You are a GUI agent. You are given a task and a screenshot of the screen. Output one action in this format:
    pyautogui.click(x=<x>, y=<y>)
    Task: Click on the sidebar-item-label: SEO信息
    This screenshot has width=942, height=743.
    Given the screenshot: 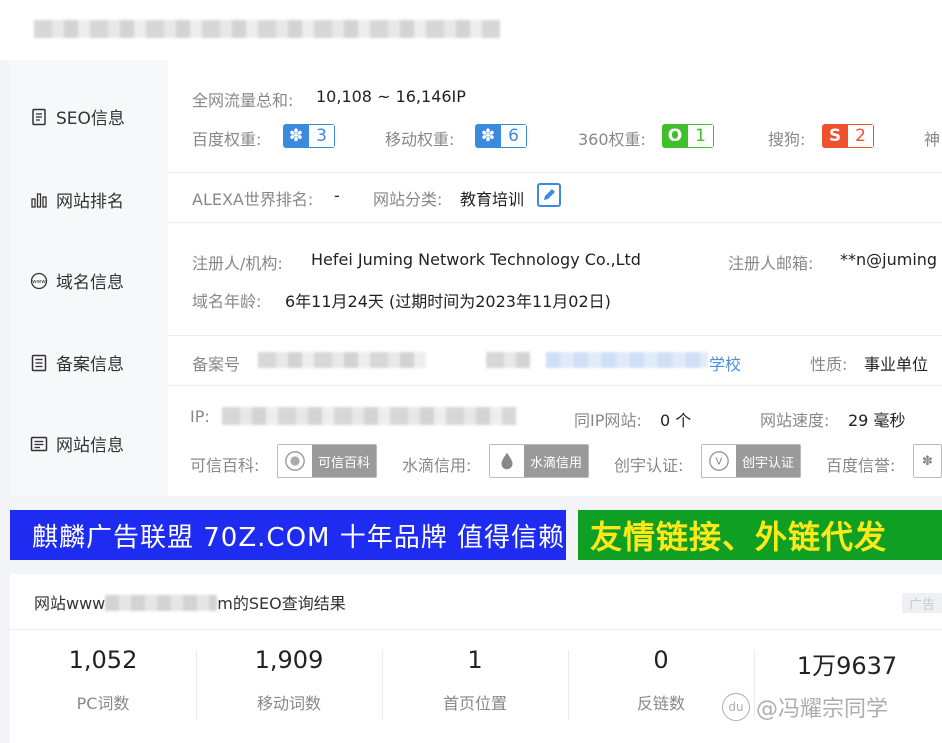 What is the action you would take?
    pyautogui.click(x=90, y=119)
    